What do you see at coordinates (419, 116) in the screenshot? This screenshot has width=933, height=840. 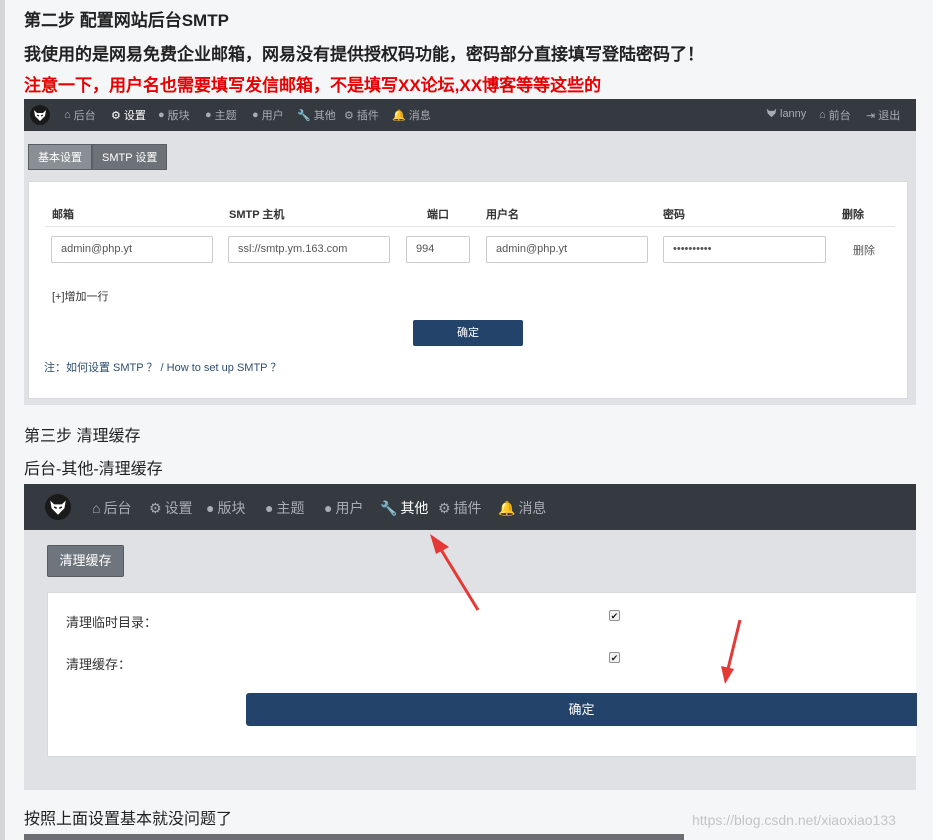 I see `nav-label: 消息` at bounding box center [419, 116].